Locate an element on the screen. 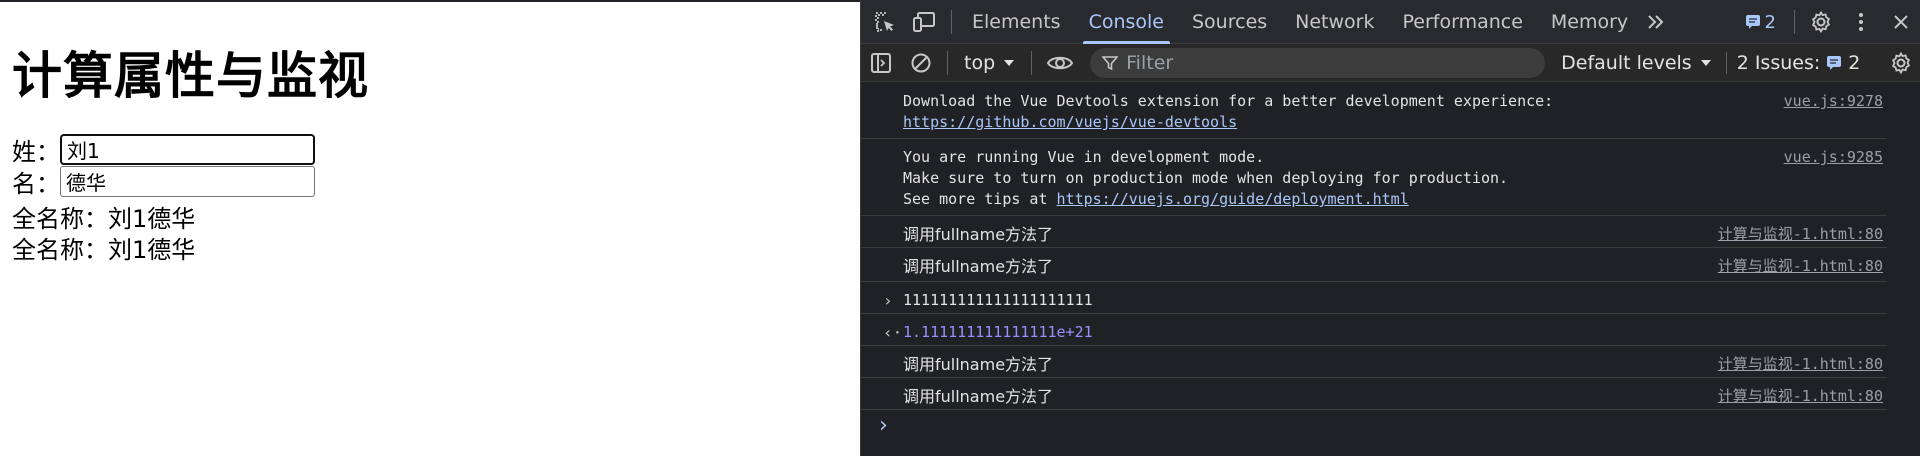  close-devtools-icon is located at coordinates (1900, 22).